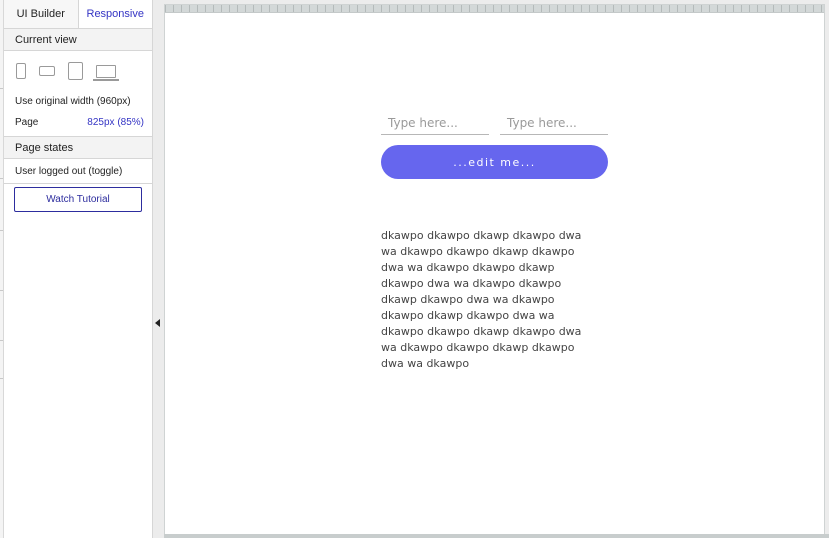 The width and height of the screenshot is (829, 538). Describe the element at coordinates (106, 72) in the screenshot. I see `laptop-icon` at that location.